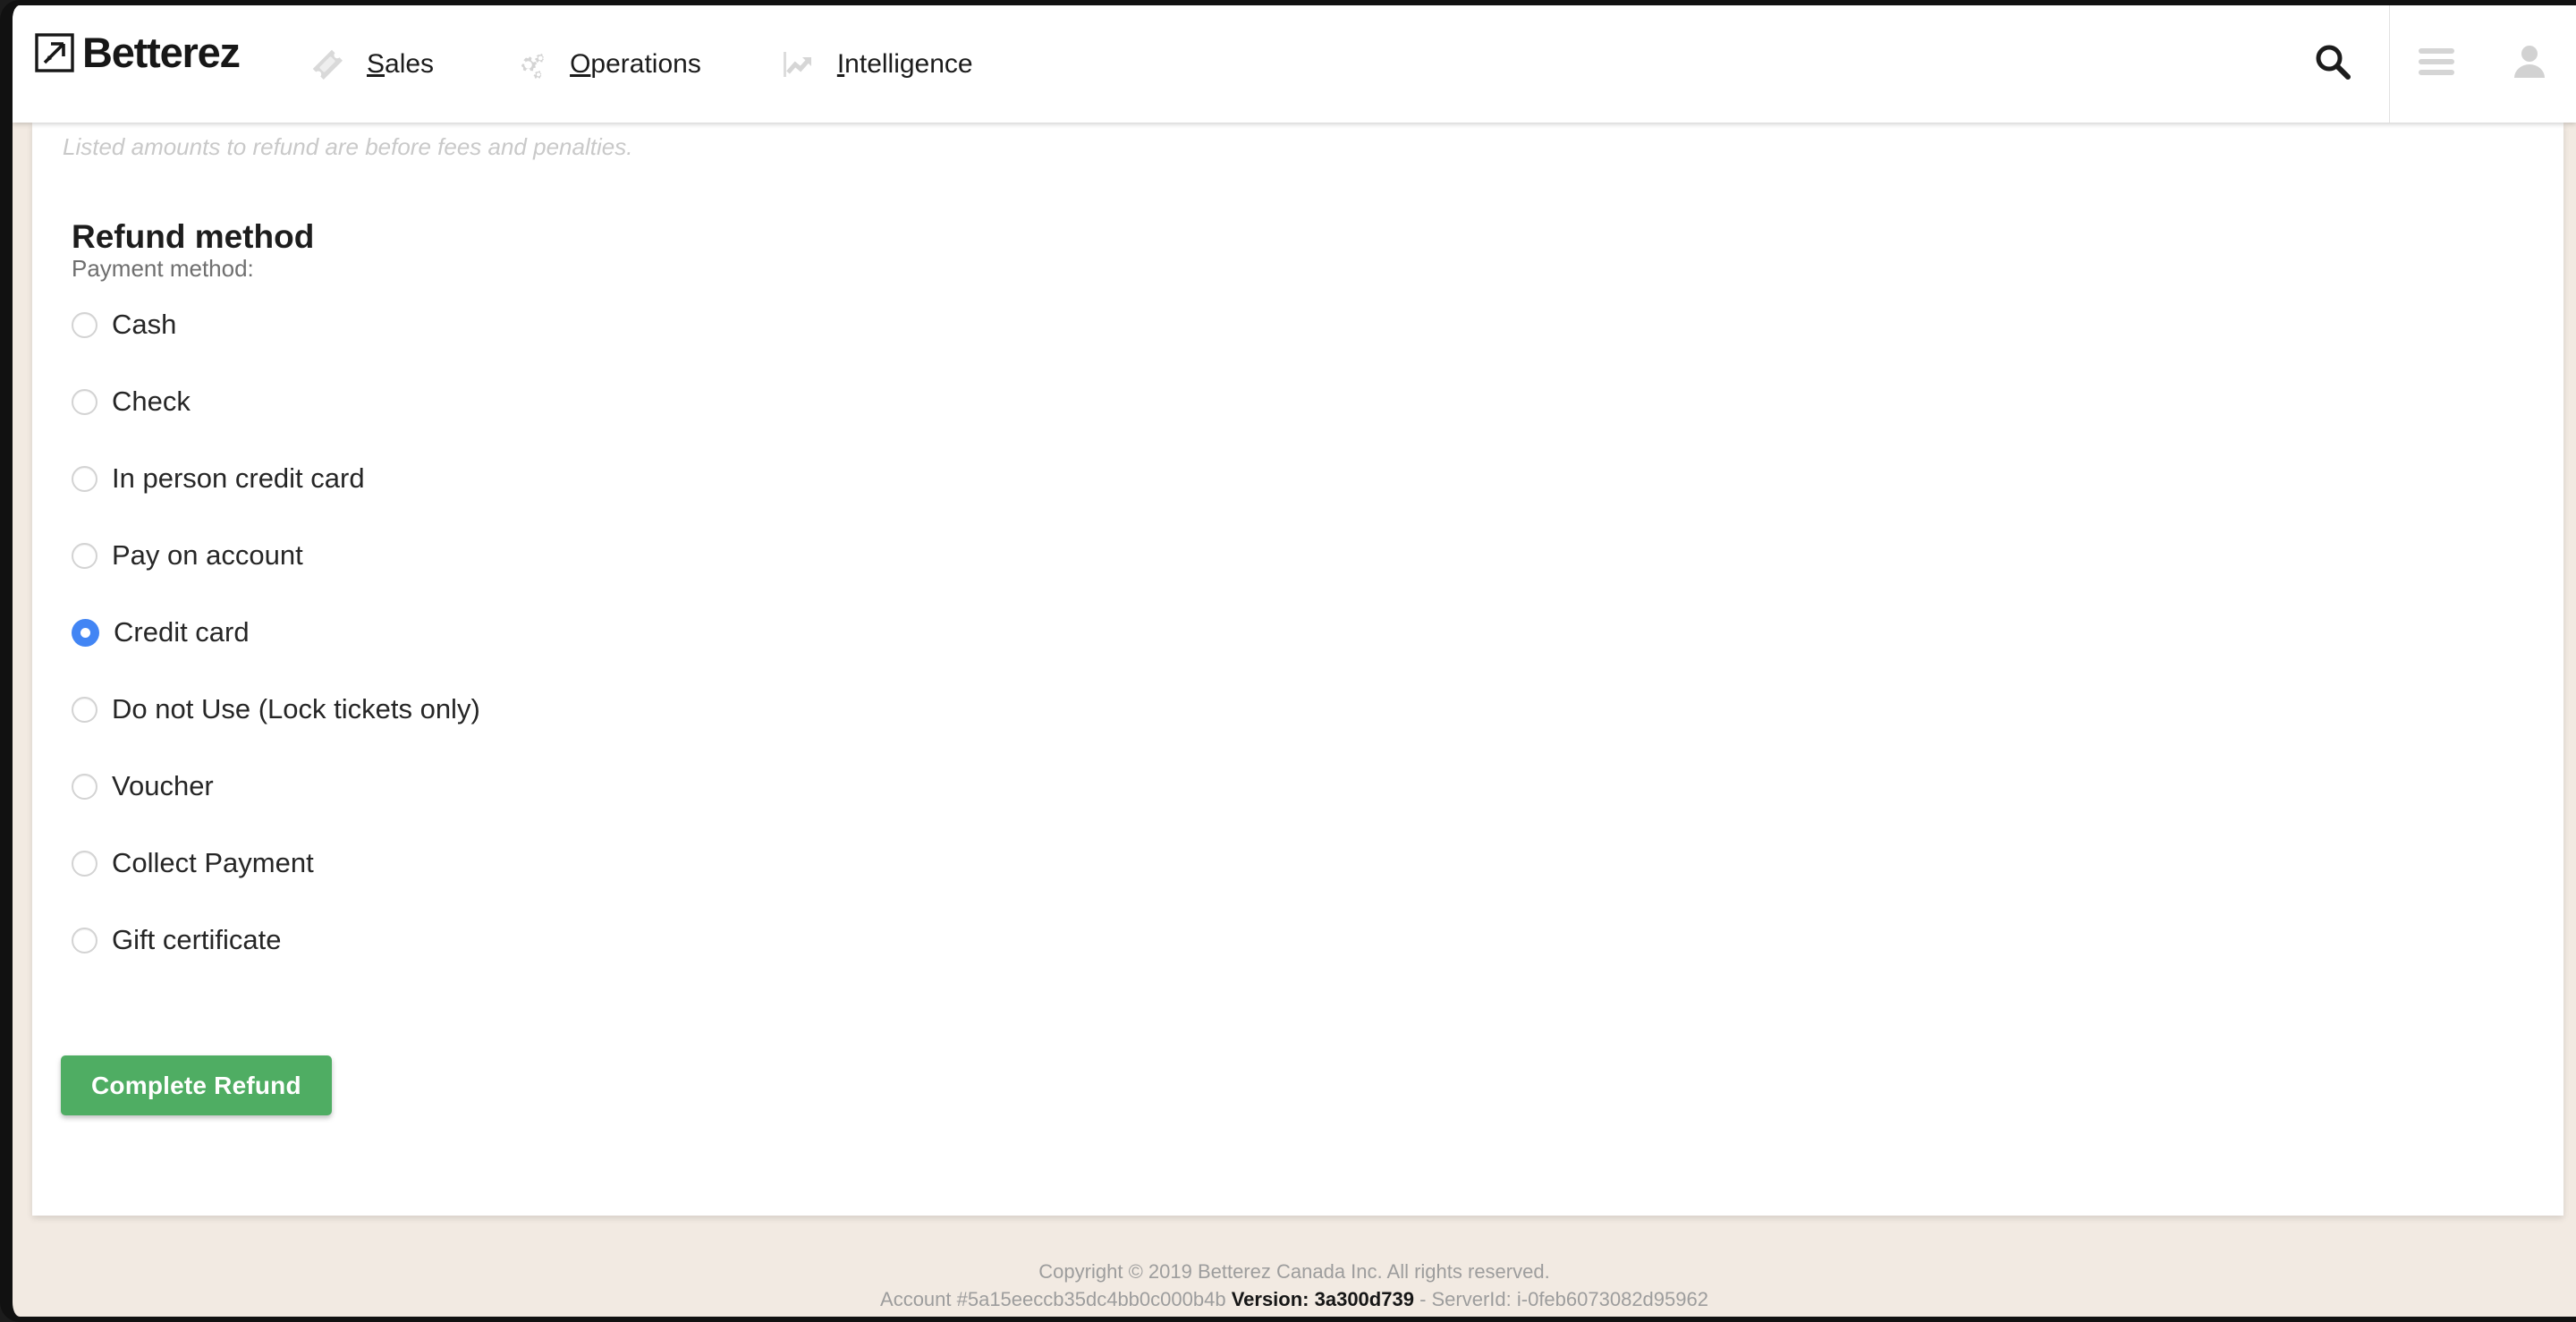 This screenshot has height=1322, width=2576. I want to click on user-avatar-icon, so click(2529, 64).